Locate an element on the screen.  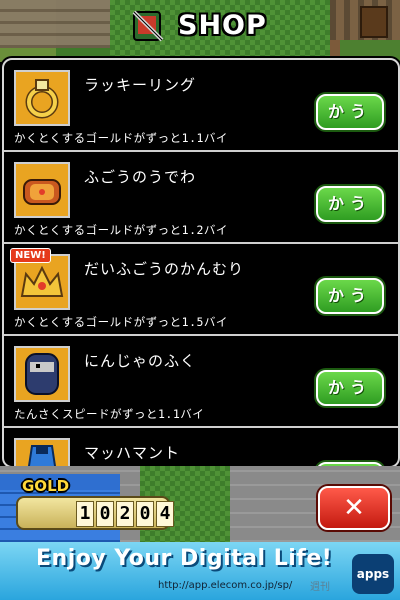
item-description: たんさくスピードがずっと1.1バイ is located at coordinates (109, 414).